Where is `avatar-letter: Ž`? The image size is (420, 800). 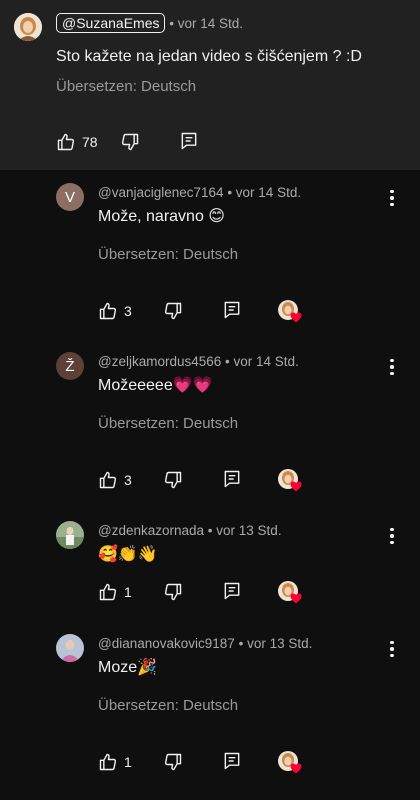
avatar-letter: Ž is located at coordinates (70, 366).